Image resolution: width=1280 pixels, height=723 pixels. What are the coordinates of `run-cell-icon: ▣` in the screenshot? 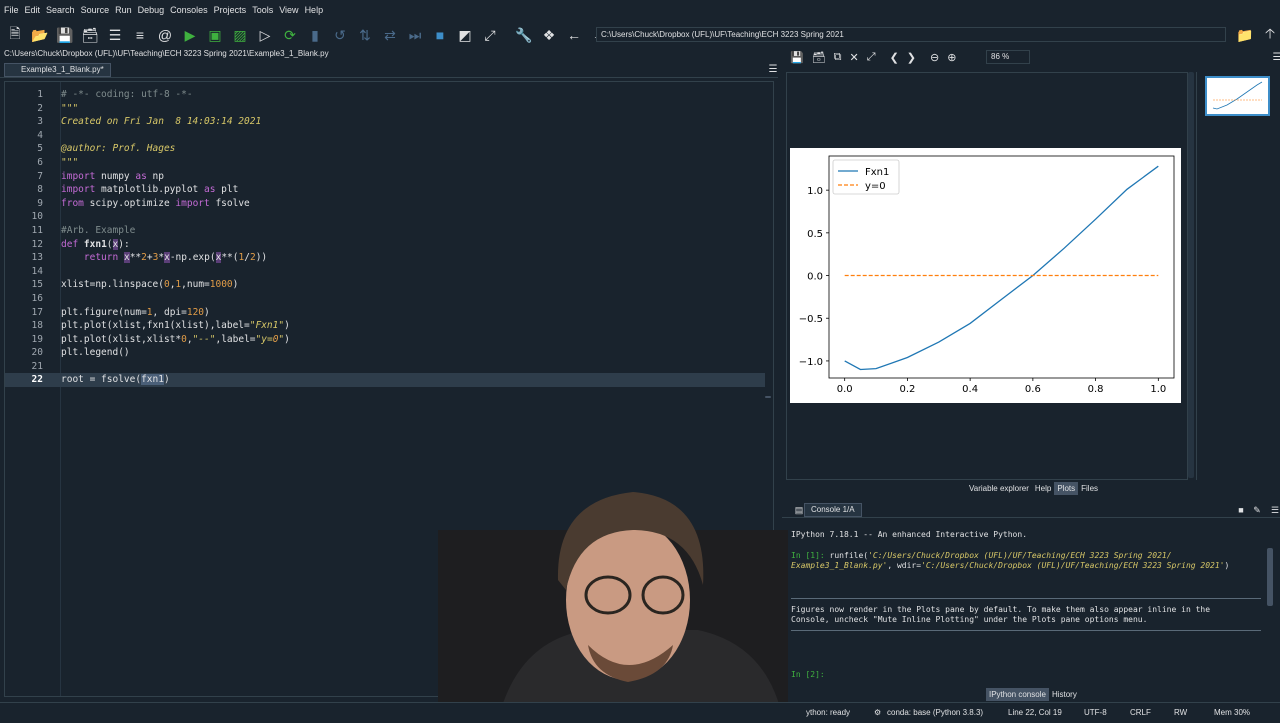 It's located at (215, 35).